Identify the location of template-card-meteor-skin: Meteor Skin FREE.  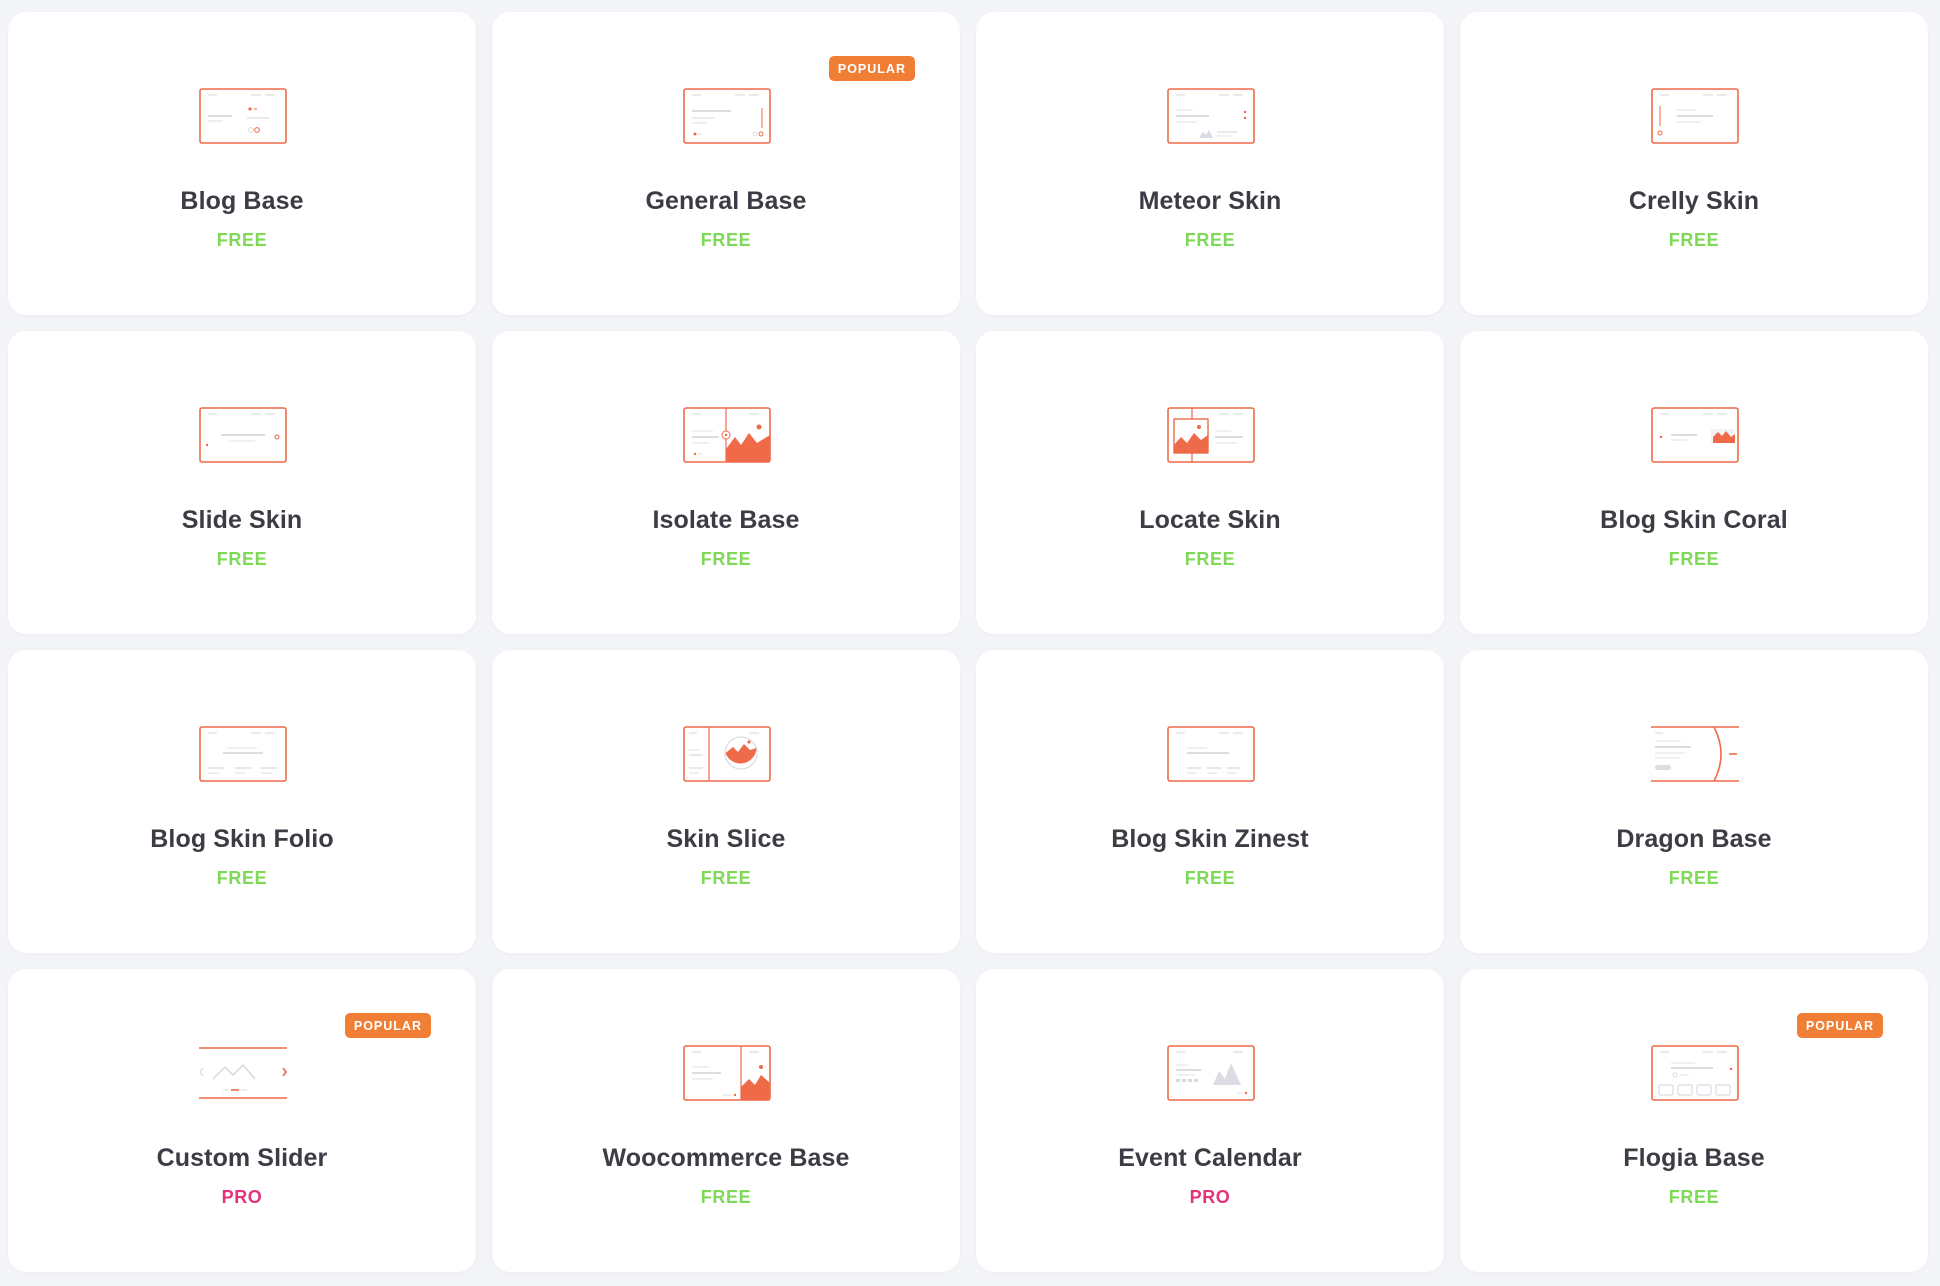
(1210, 163).